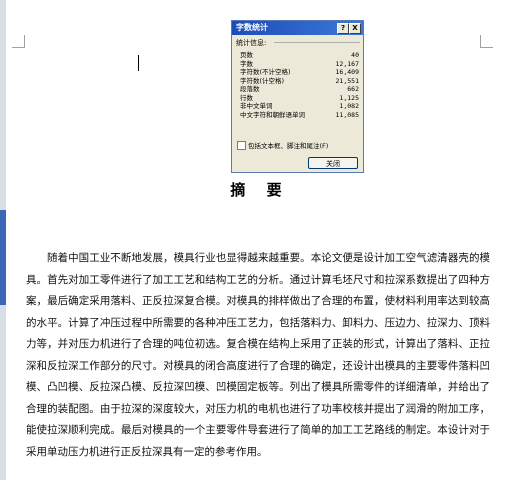 The height and width of the screenshot is (480, 520). What do you see at coordinates (288, 145) in the screenshot?
I see `include-footnotes-label: 包括文本框、脚注和尾注(F)` at bounding box center [288, 145].